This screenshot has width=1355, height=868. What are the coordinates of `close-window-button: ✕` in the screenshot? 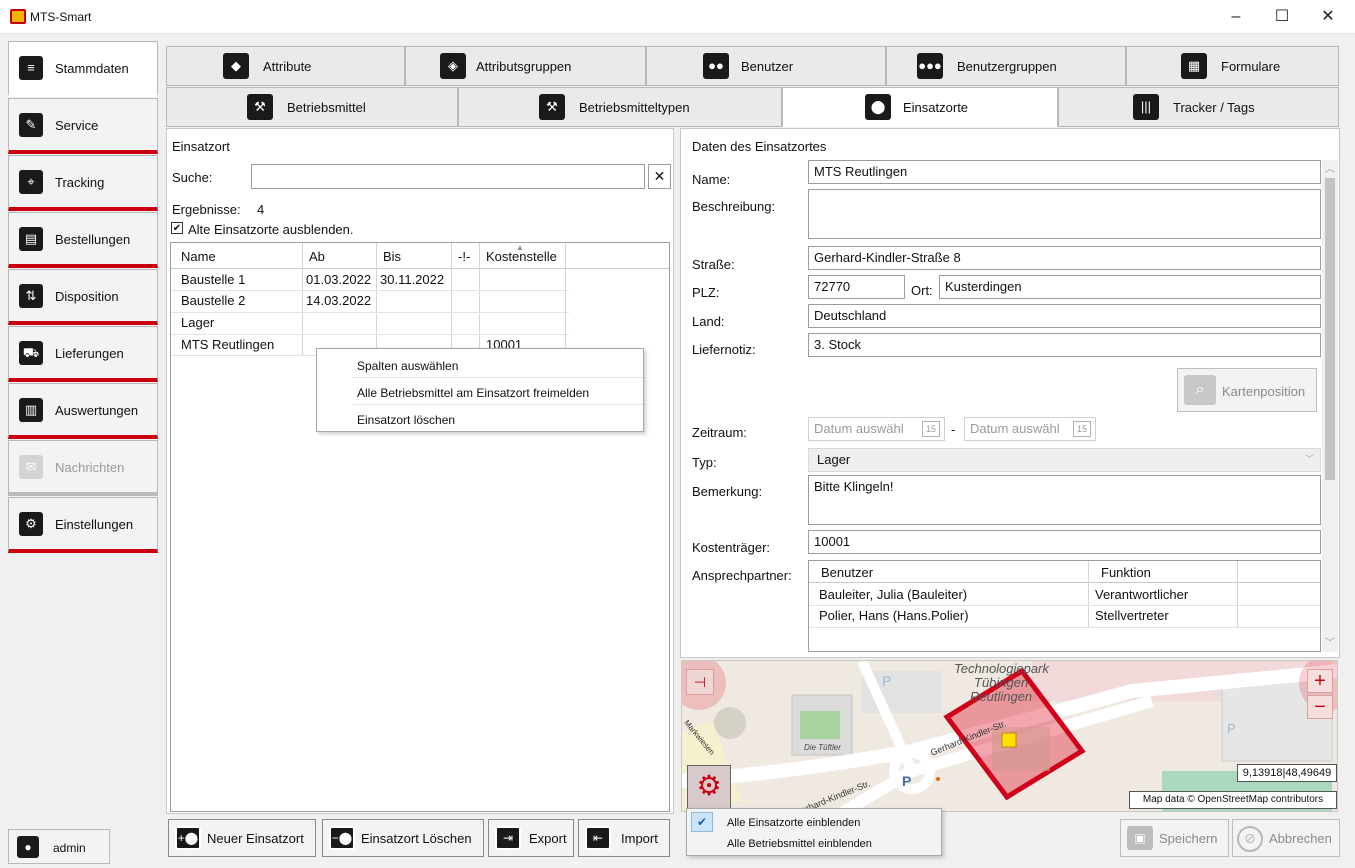 It's located at (1328, 17).